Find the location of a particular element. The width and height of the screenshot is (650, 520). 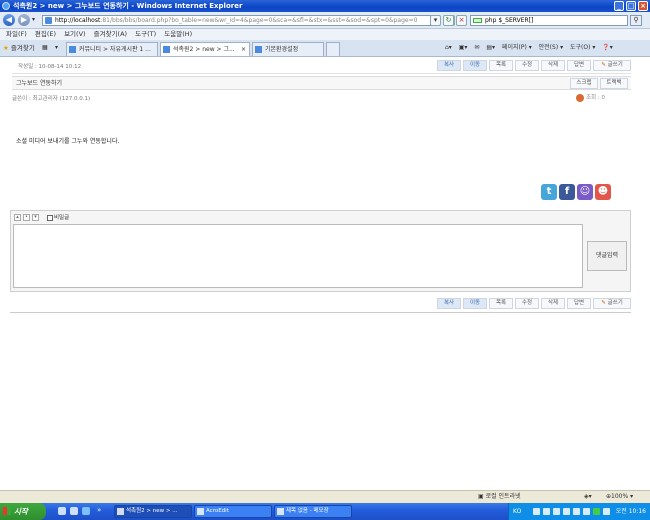

favorites-button: ★ 즐겨찾기 is located at coordinates (19, 48).